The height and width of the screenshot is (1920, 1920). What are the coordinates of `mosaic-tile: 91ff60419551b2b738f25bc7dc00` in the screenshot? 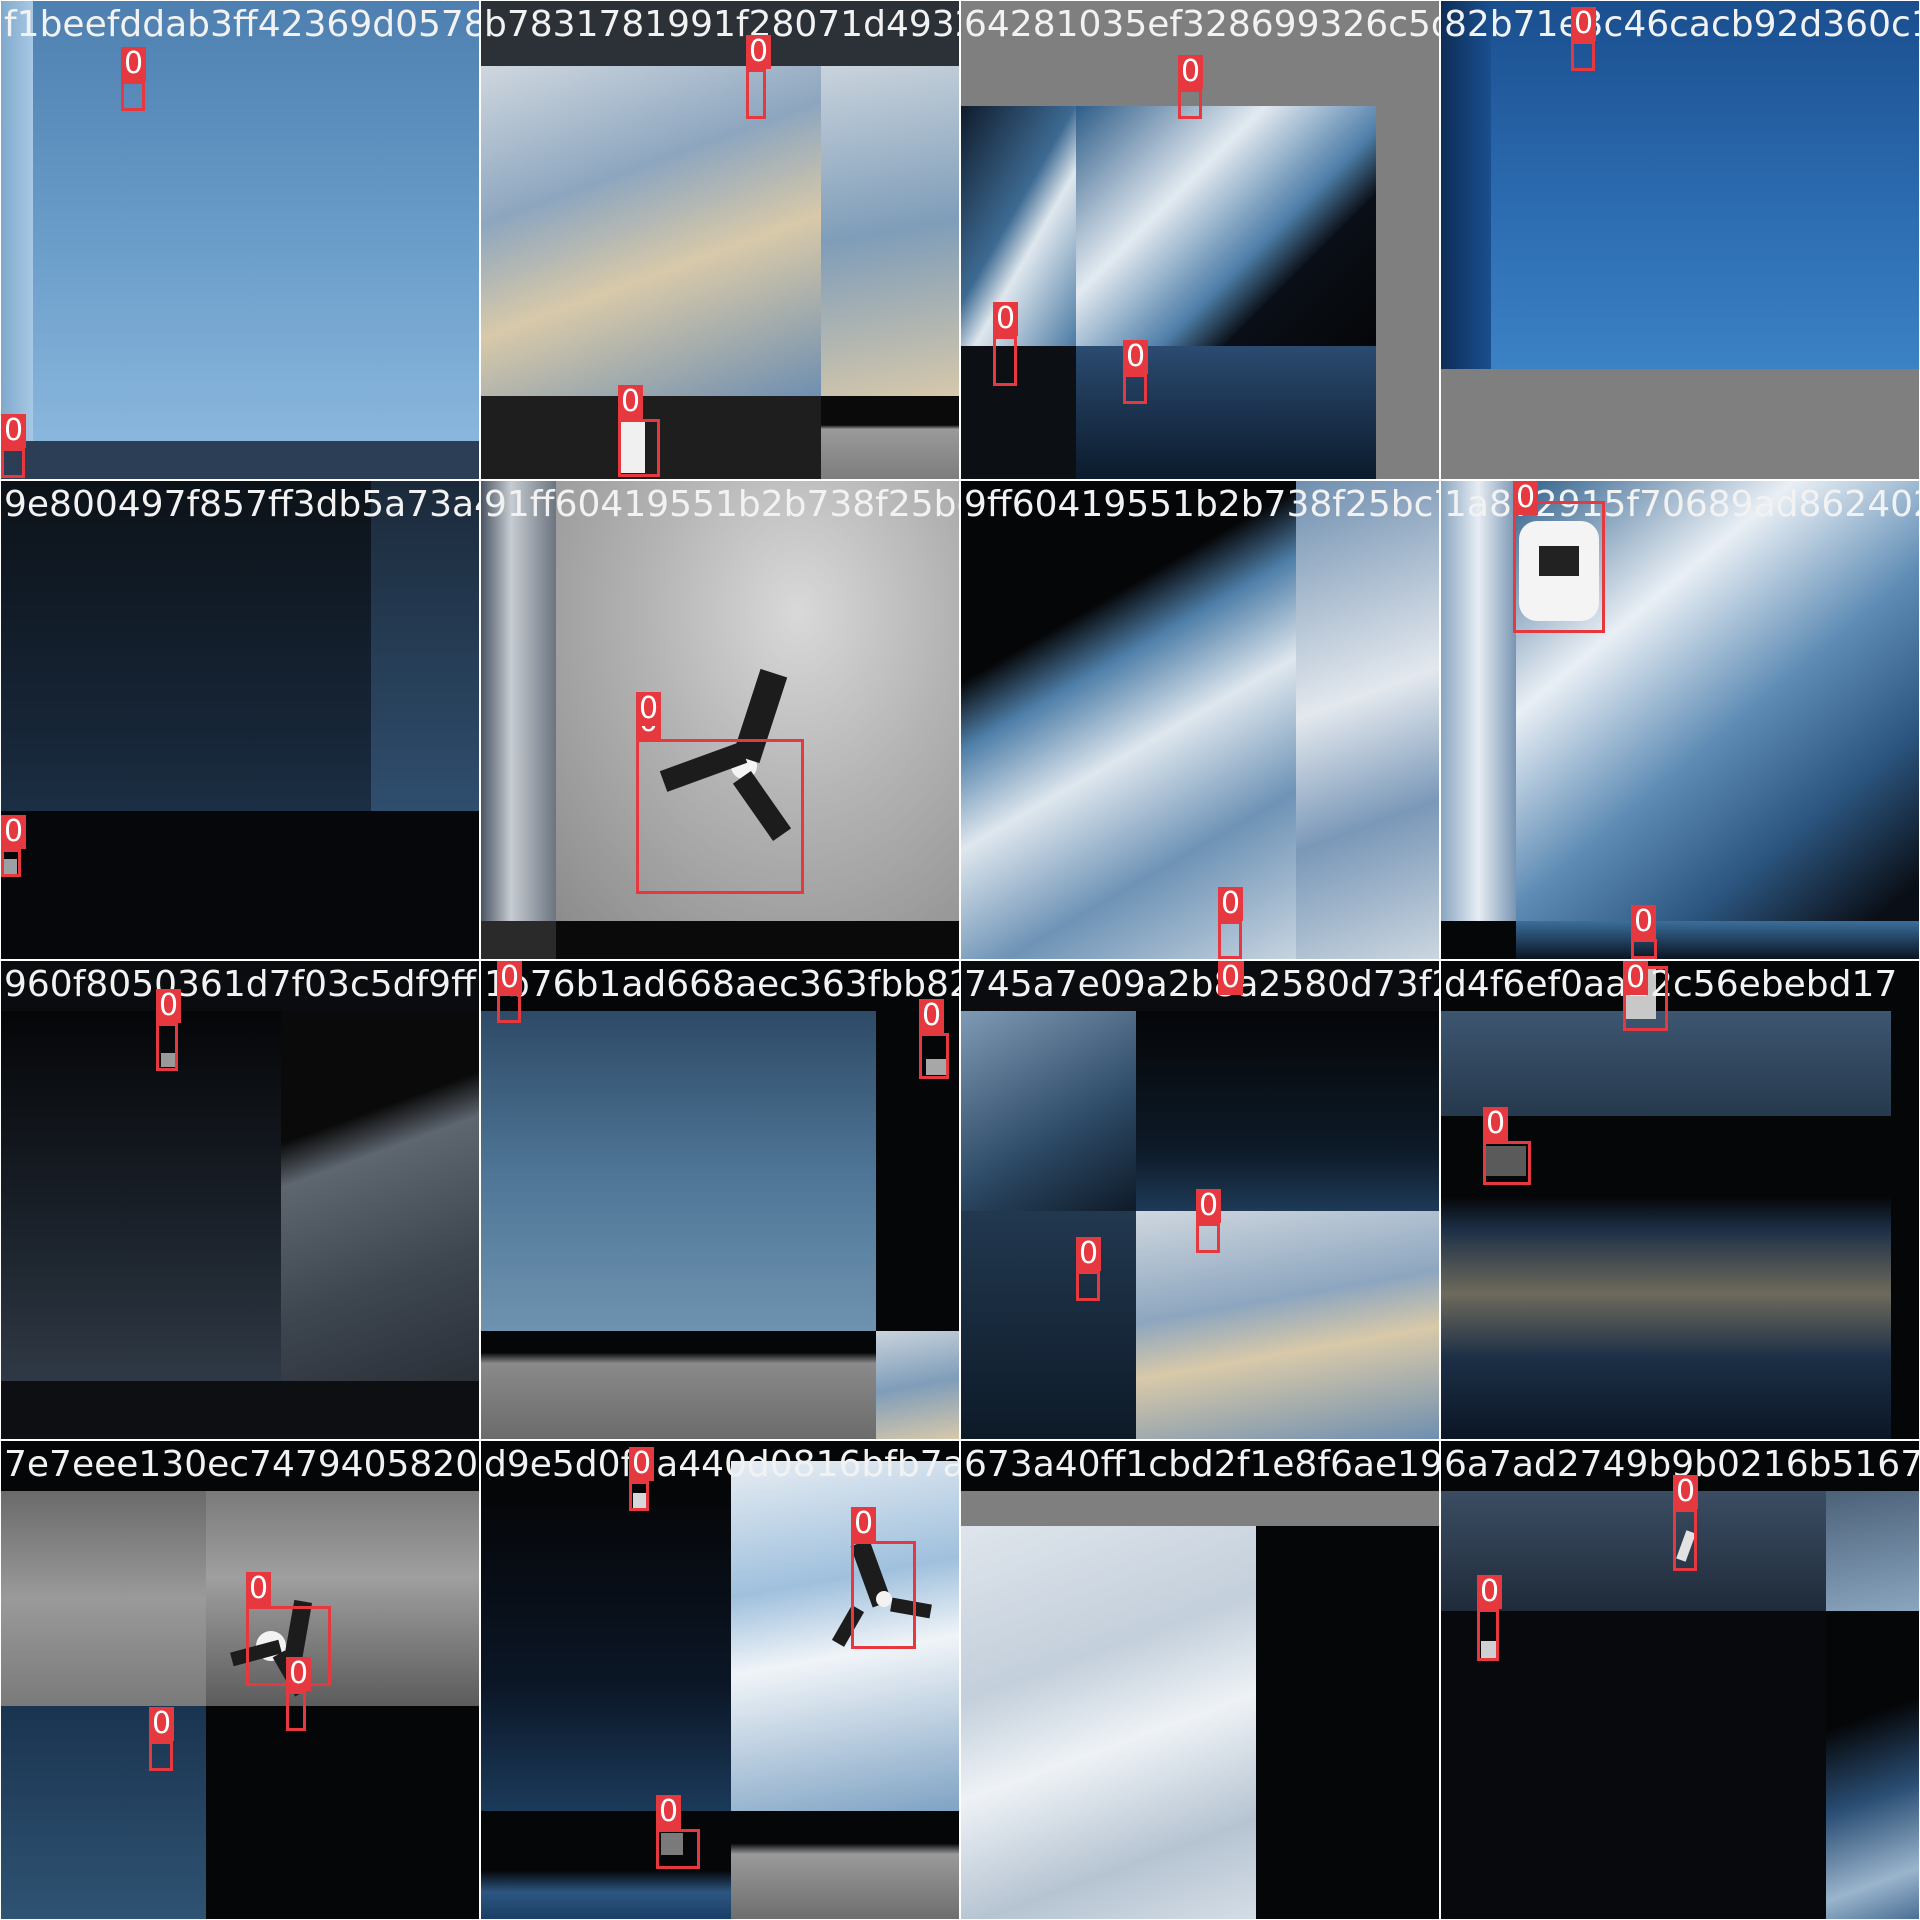 It's located at (720, 720).